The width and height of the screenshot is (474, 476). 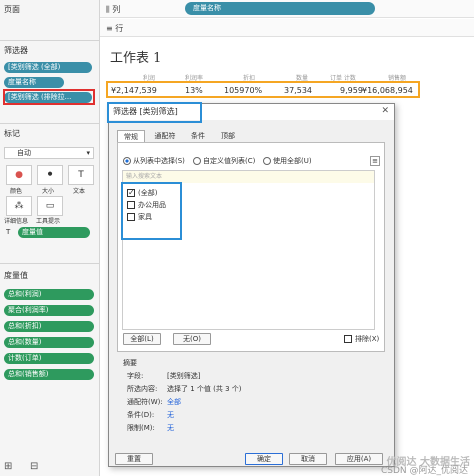 I want to click on rows-shelf: ≡ 行, so click(x=287, y=28).